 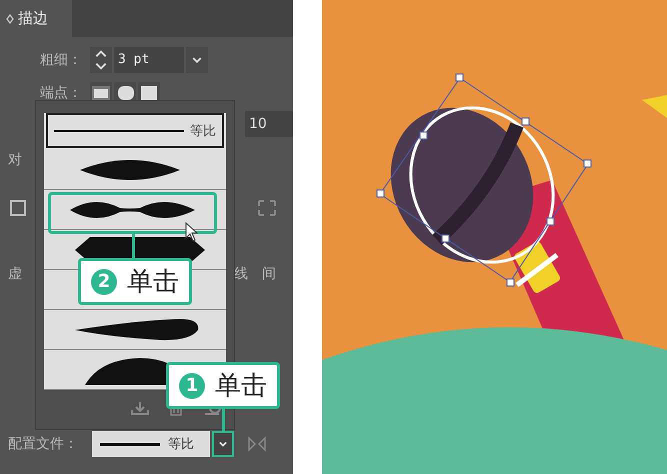 What do you see at coordinates (135, 130) in the screenshot?
I see `profile-option: 等比` at bounding box center [135, 130].